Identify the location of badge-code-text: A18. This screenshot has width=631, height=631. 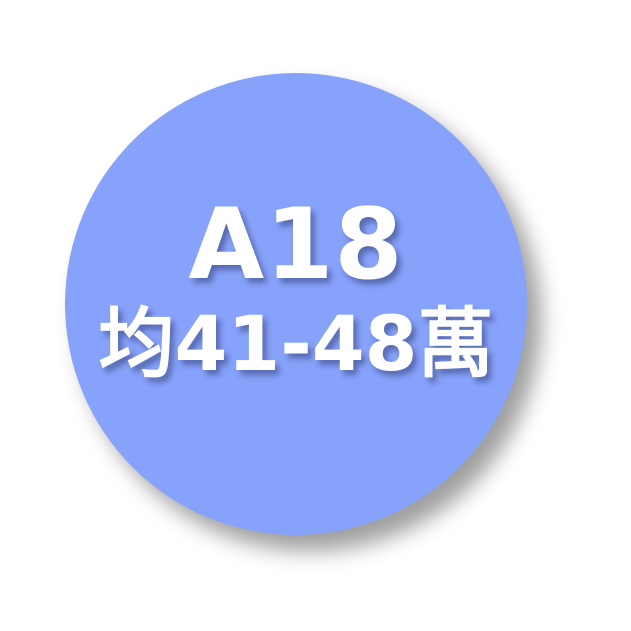
(296, 245).